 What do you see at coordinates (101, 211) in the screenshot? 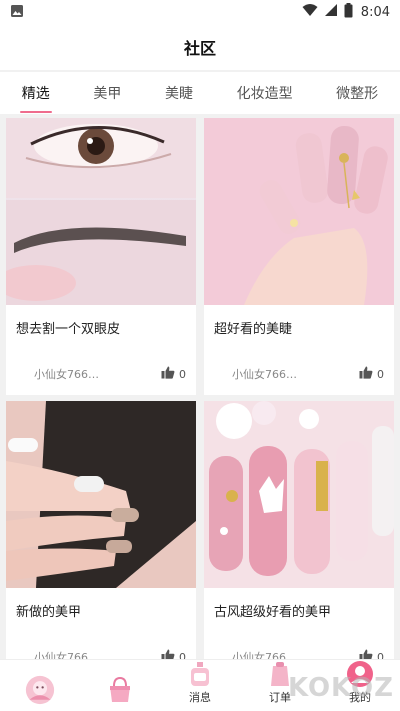
I see `post-image-eye` at bounding box center [101, 211].